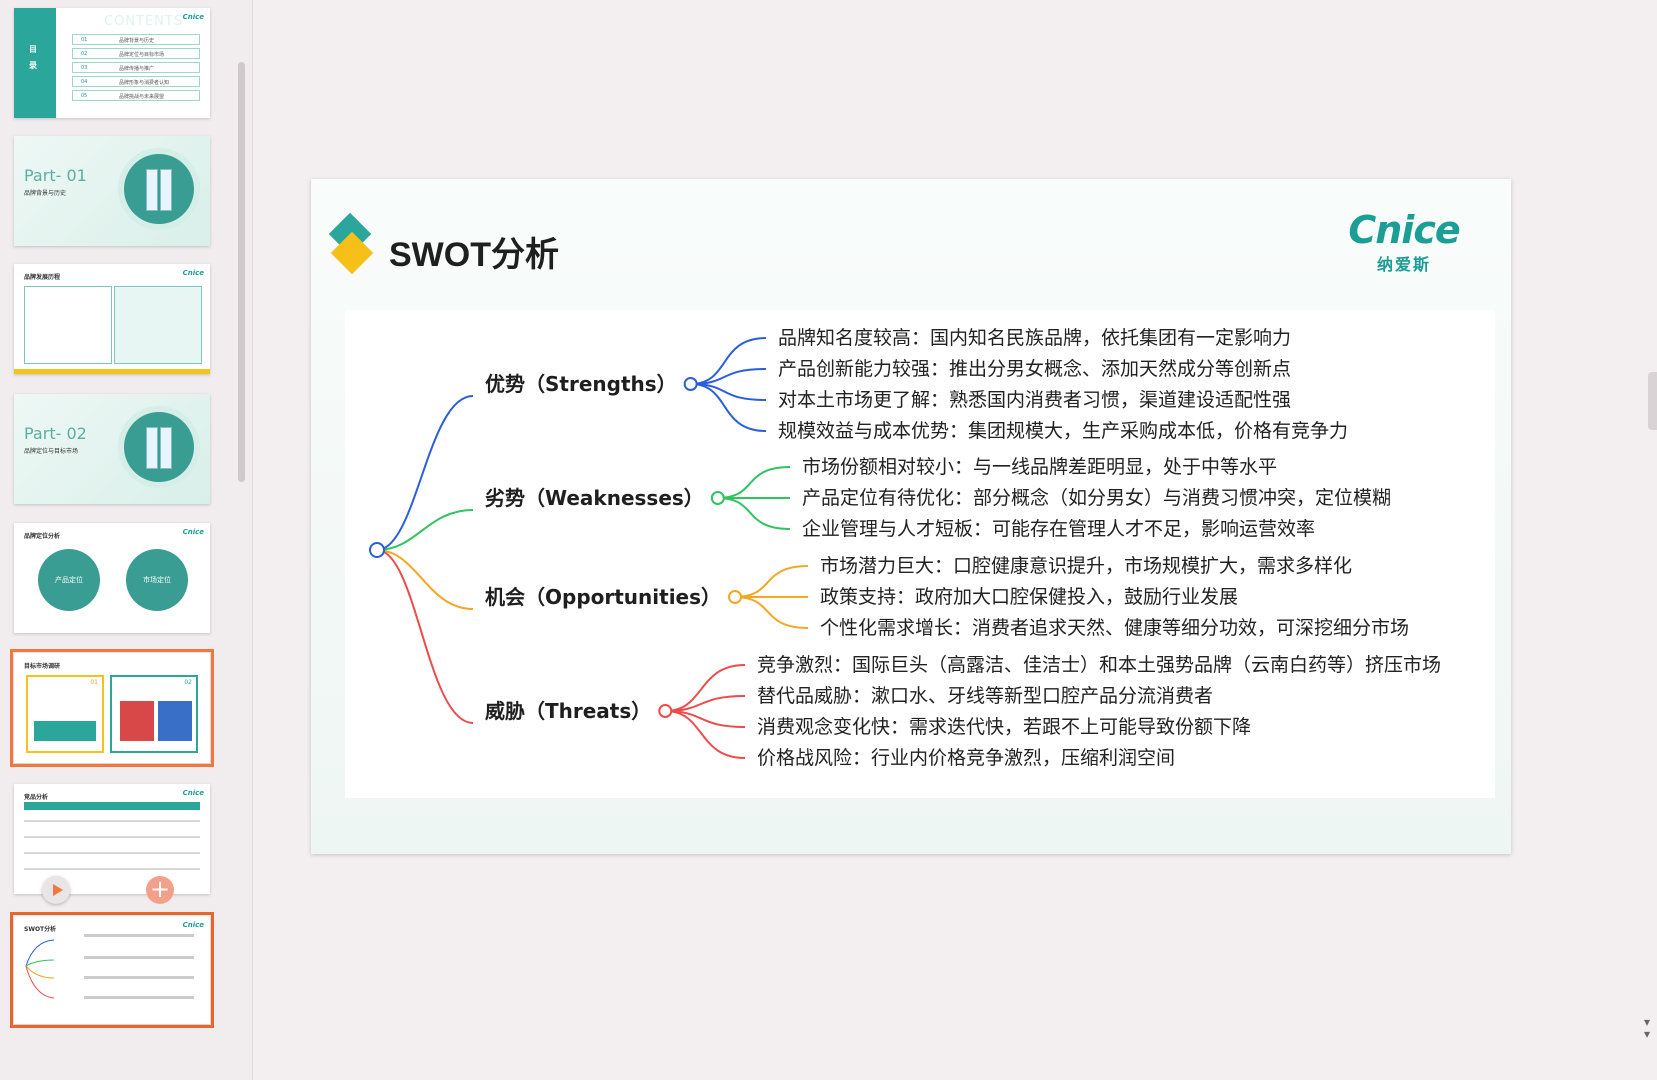 The width and height of the screenshot is (1657, 1080). What do you see at coordinates (45, 193) in the screenshot?
I see `part-subtitle: 品牌背景与历史` at bounding box center [45, 193].